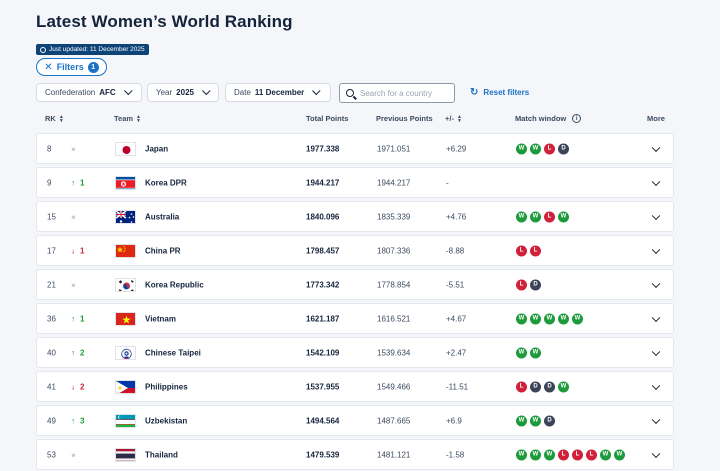 Image resolution: width=720 pixels, height=471 pixels. Describe the element at coordinates (455, 454) in the screenshot. I see `plusminus-cell: -1.58` at that location.